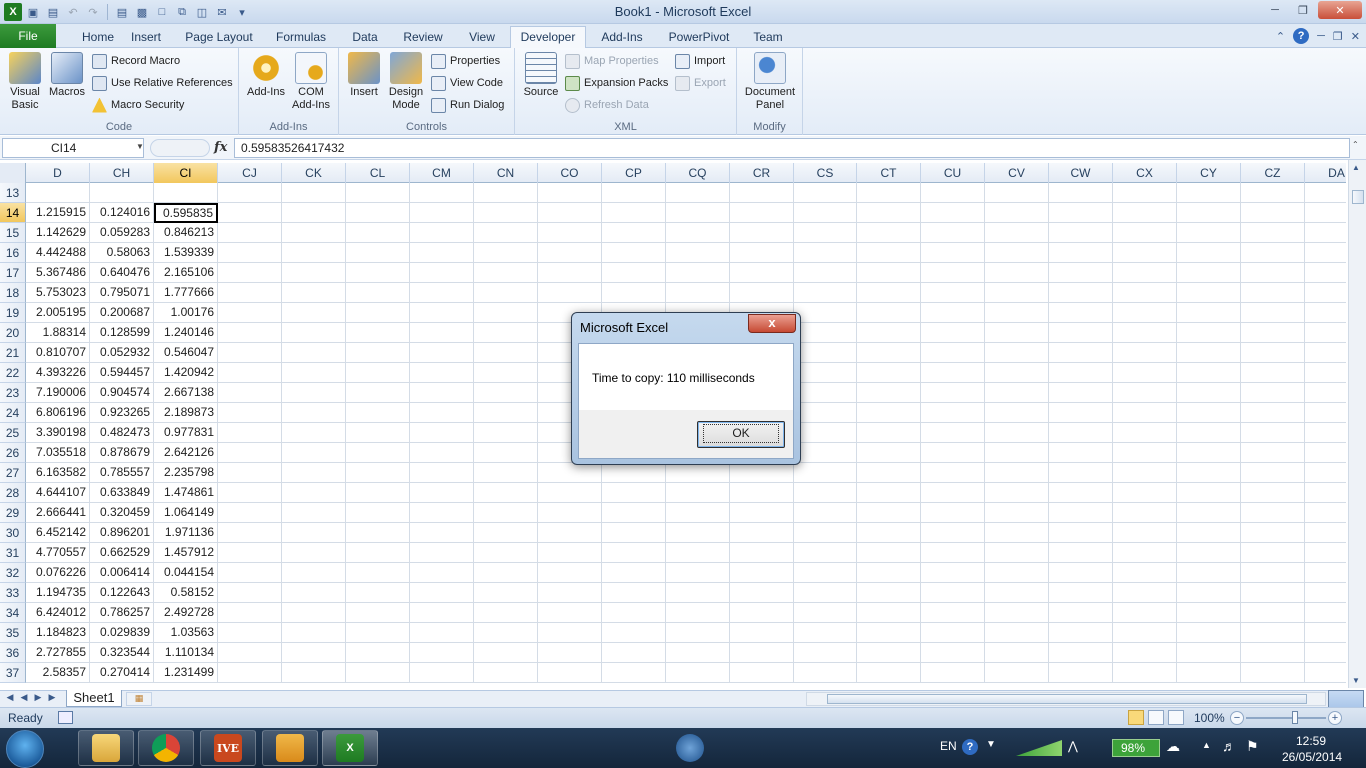 This screenshot has width=1366, height=768. Describe the element at coordinates (1273, 593) in the screenshot. I see `cell-cz33` at that location.